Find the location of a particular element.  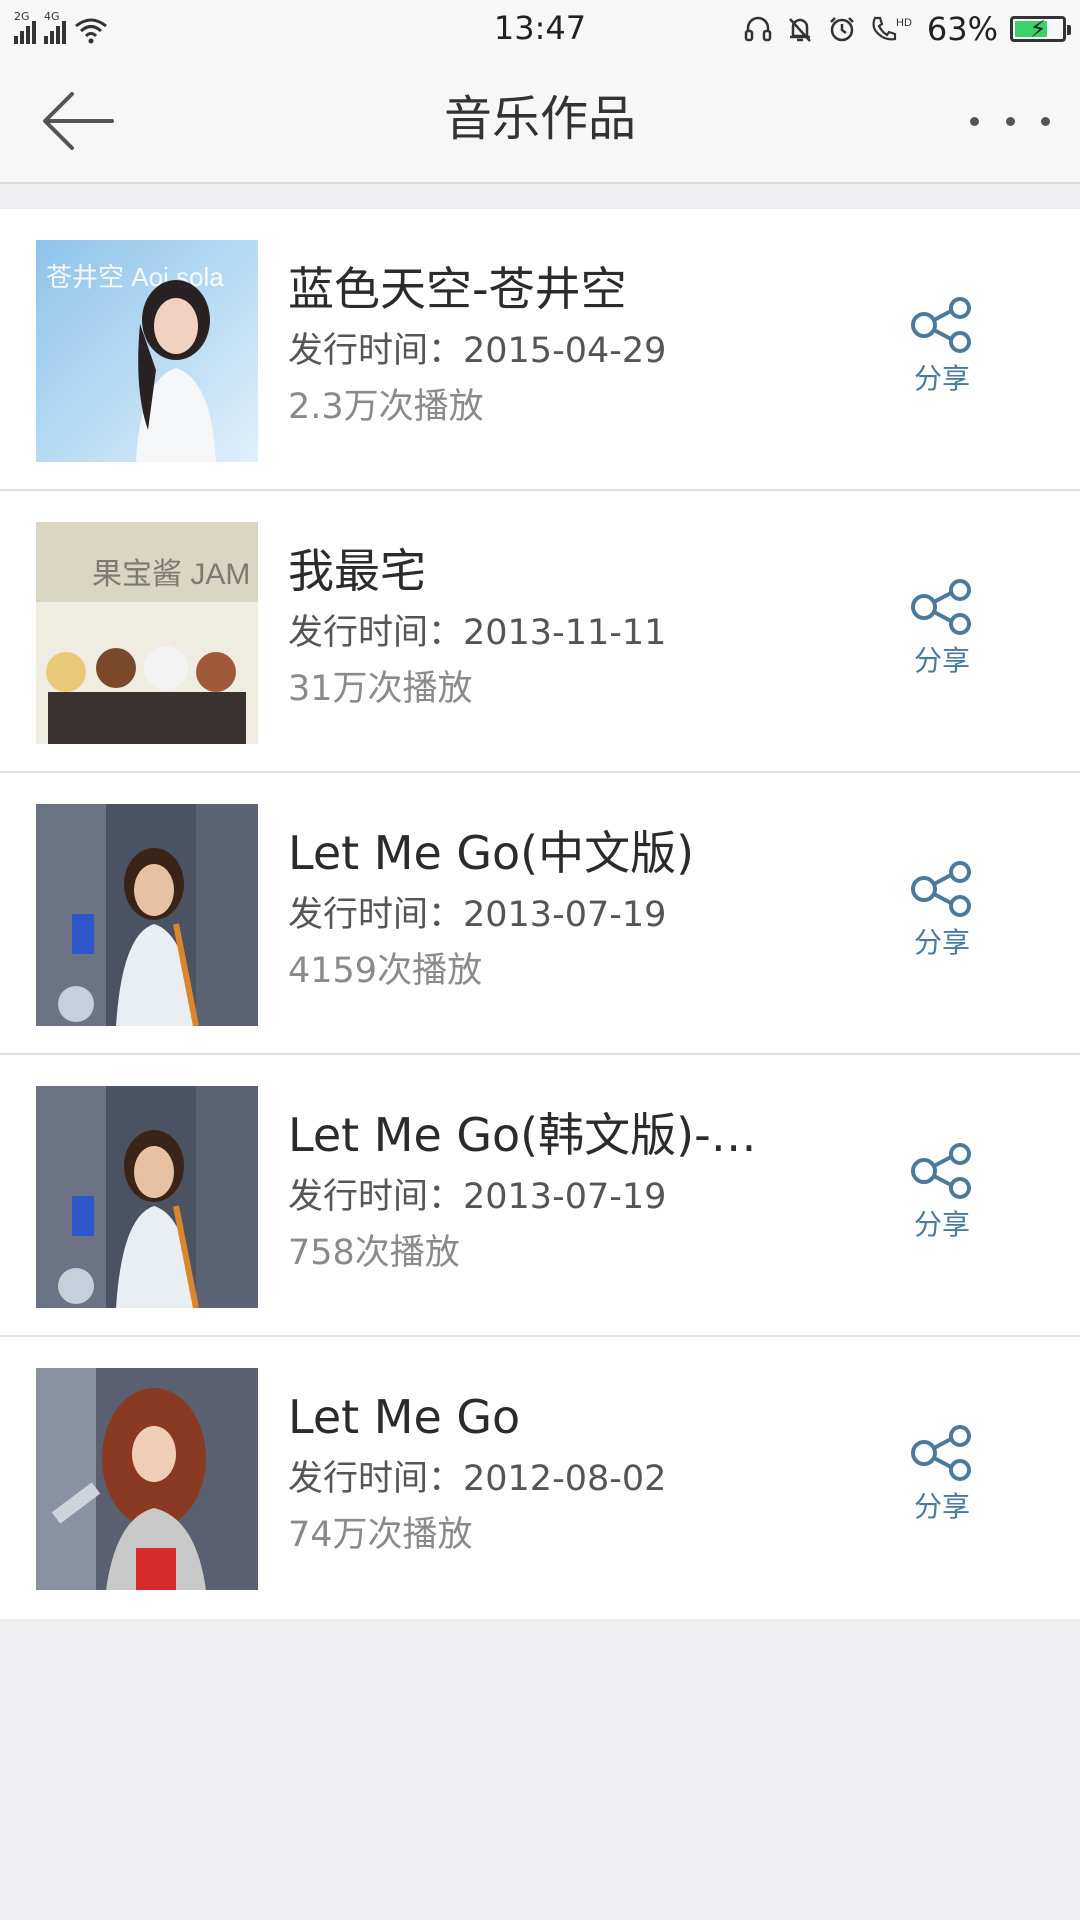

cover-text: 果宝酱 JAM is located at coordinates (171, 574).